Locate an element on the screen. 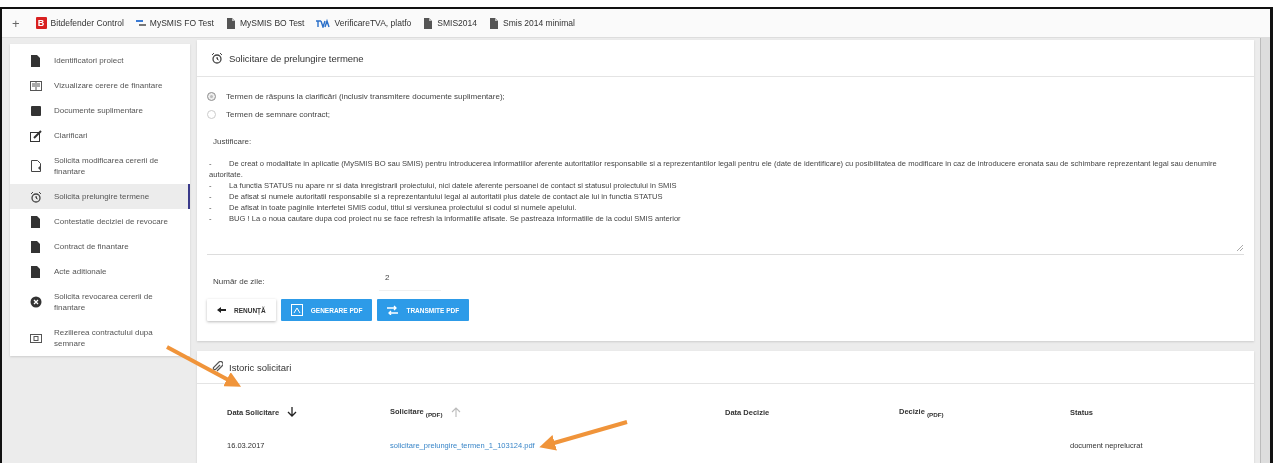 The image size is (1273, 463). sidebar-item: Solicita prelungire termene is located at coordinates (100, 196).